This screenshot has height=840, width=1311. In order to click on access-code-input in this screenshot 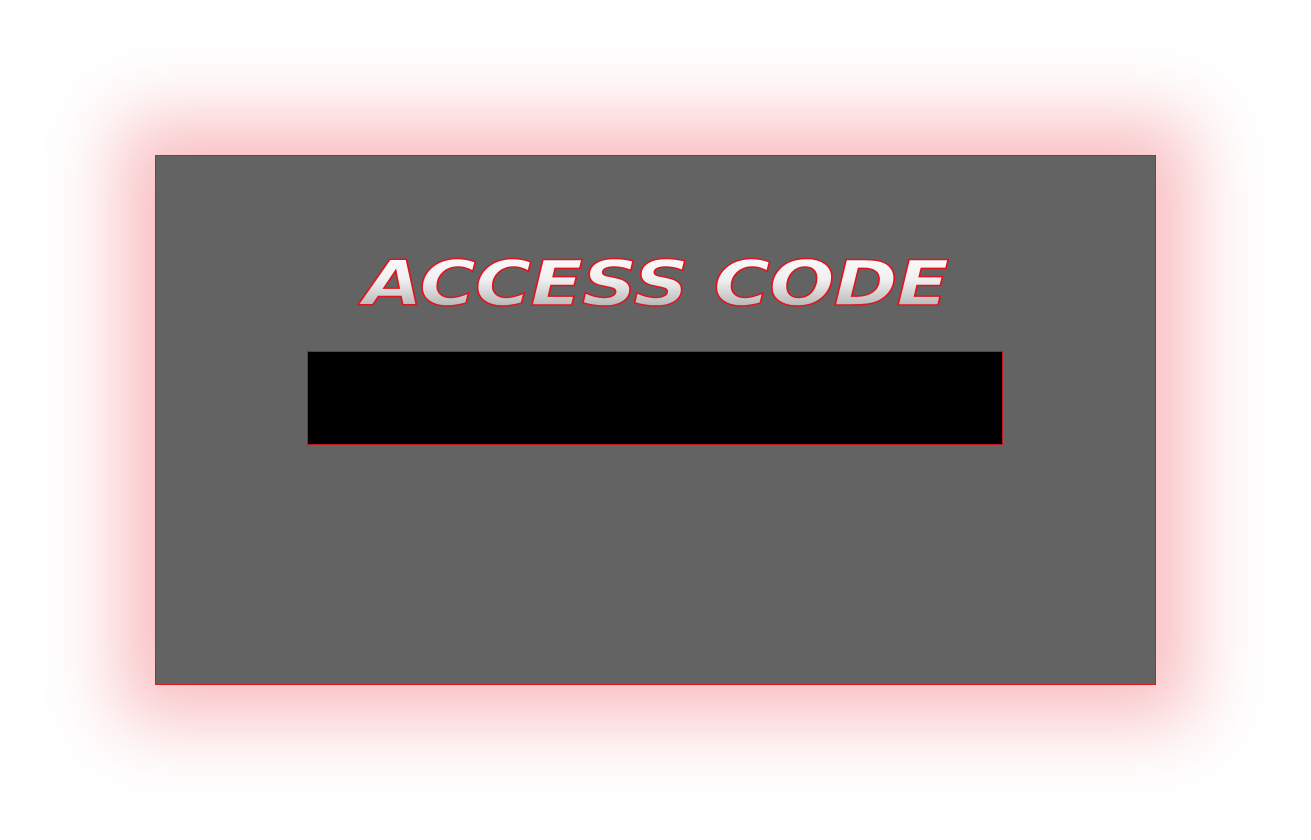, I will do `click(655, 398)`.